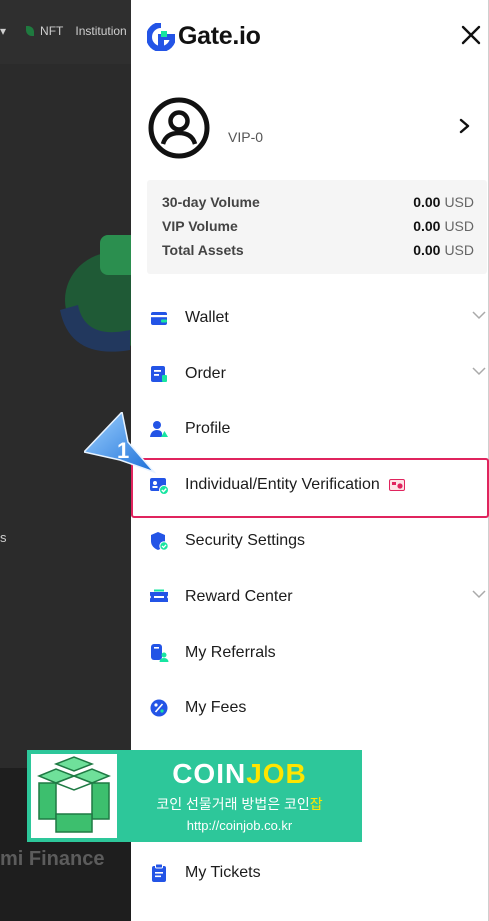 This screenshot has height=921, width=489. I want to click on background-side-text: s, so click(3, 537).